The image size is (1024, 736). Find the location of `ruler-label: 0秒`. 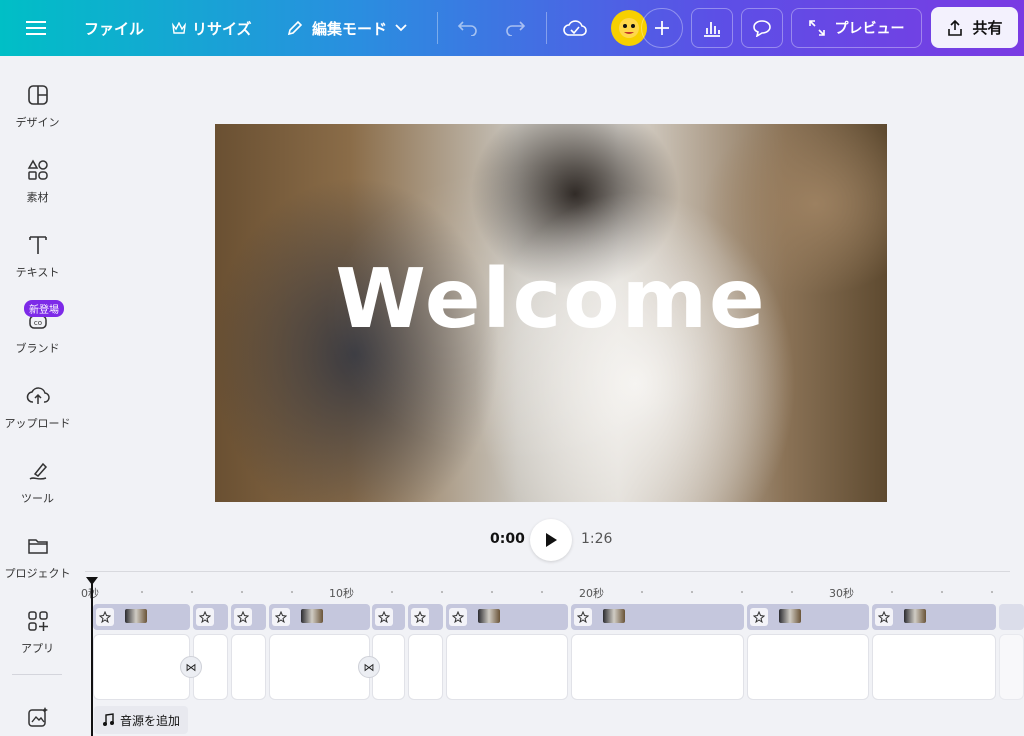

ruler-label: 0秒 is located at coordinates (90, 593).